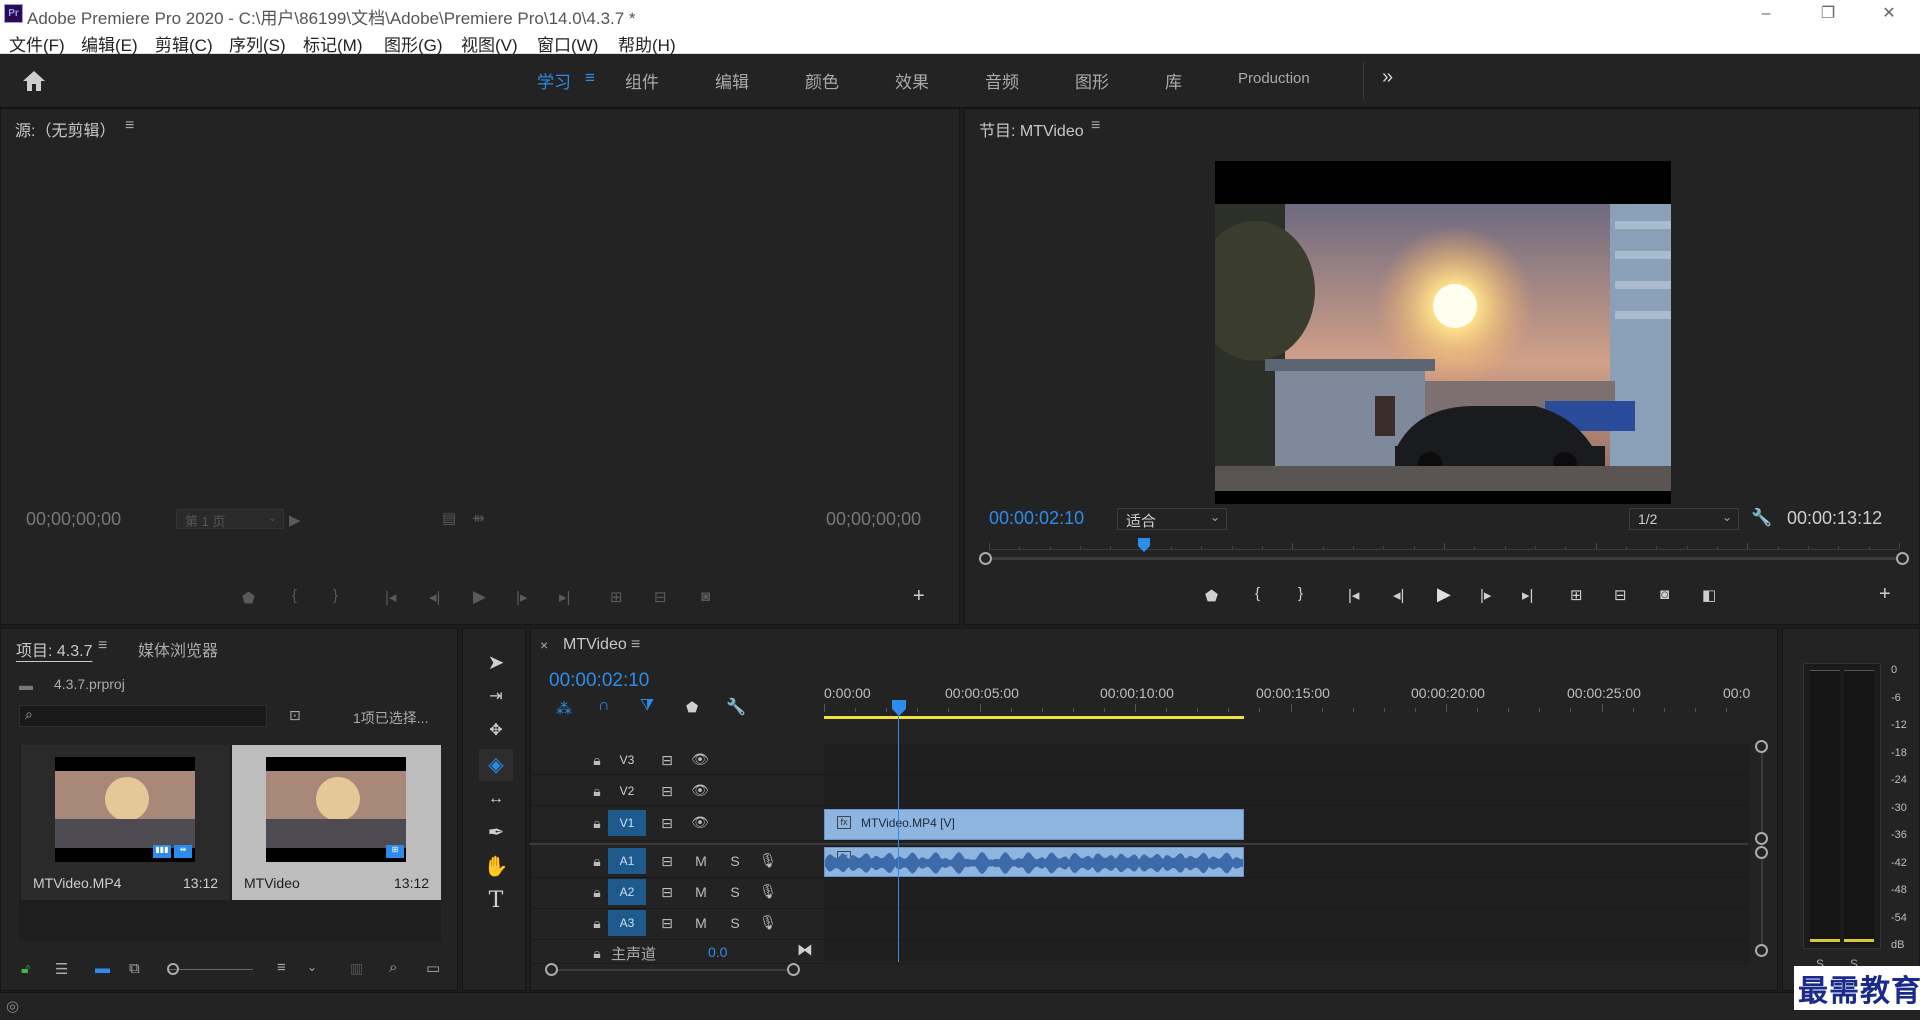  What do you see at coordinates (73, 519) in the screenshot?
I see `source-timecode-current: 00;00;00;00` at bounding box center [73, 519].